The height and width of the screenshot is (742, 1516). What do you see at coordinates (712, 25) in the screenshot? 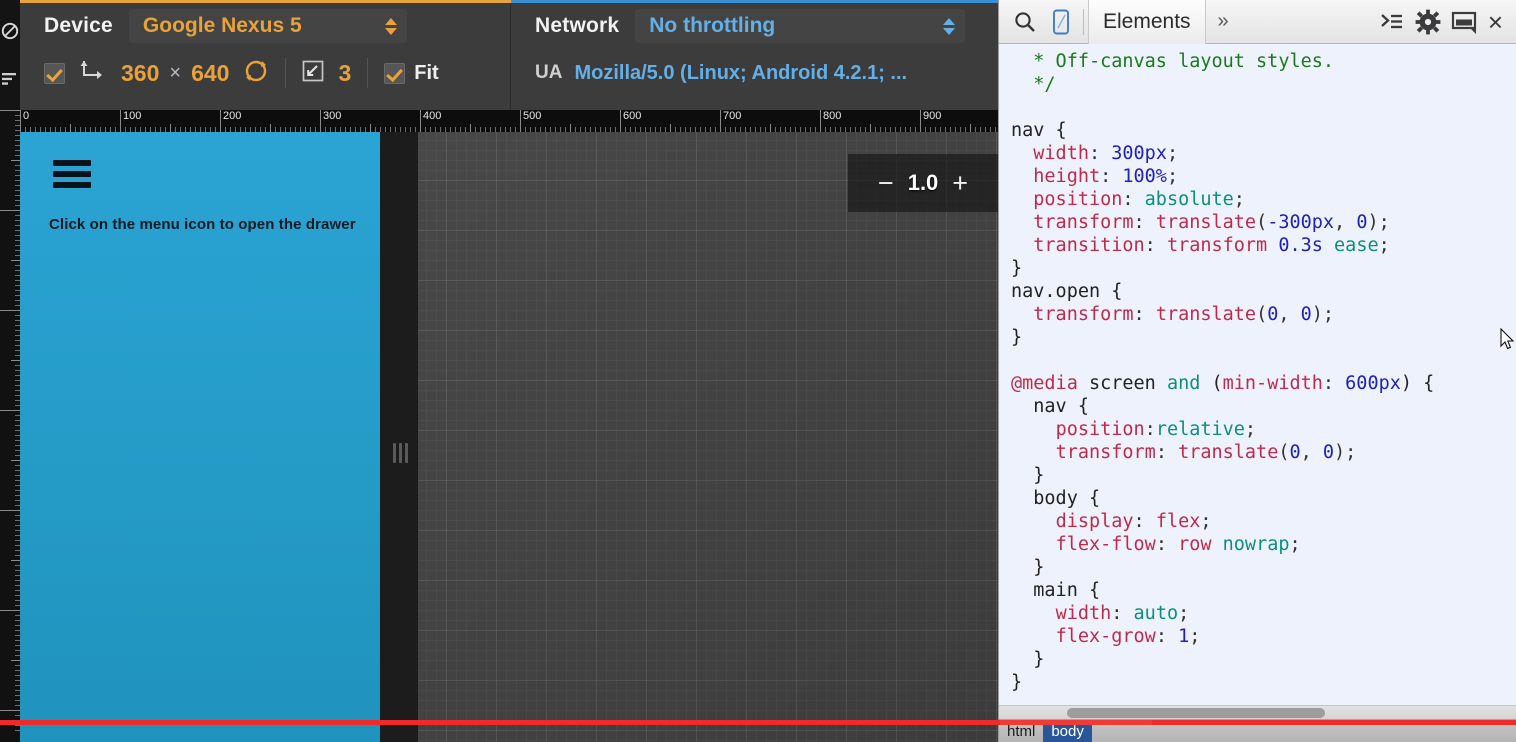
I see `throttling-select-value: No throttling` at bounding box center [712, 25].